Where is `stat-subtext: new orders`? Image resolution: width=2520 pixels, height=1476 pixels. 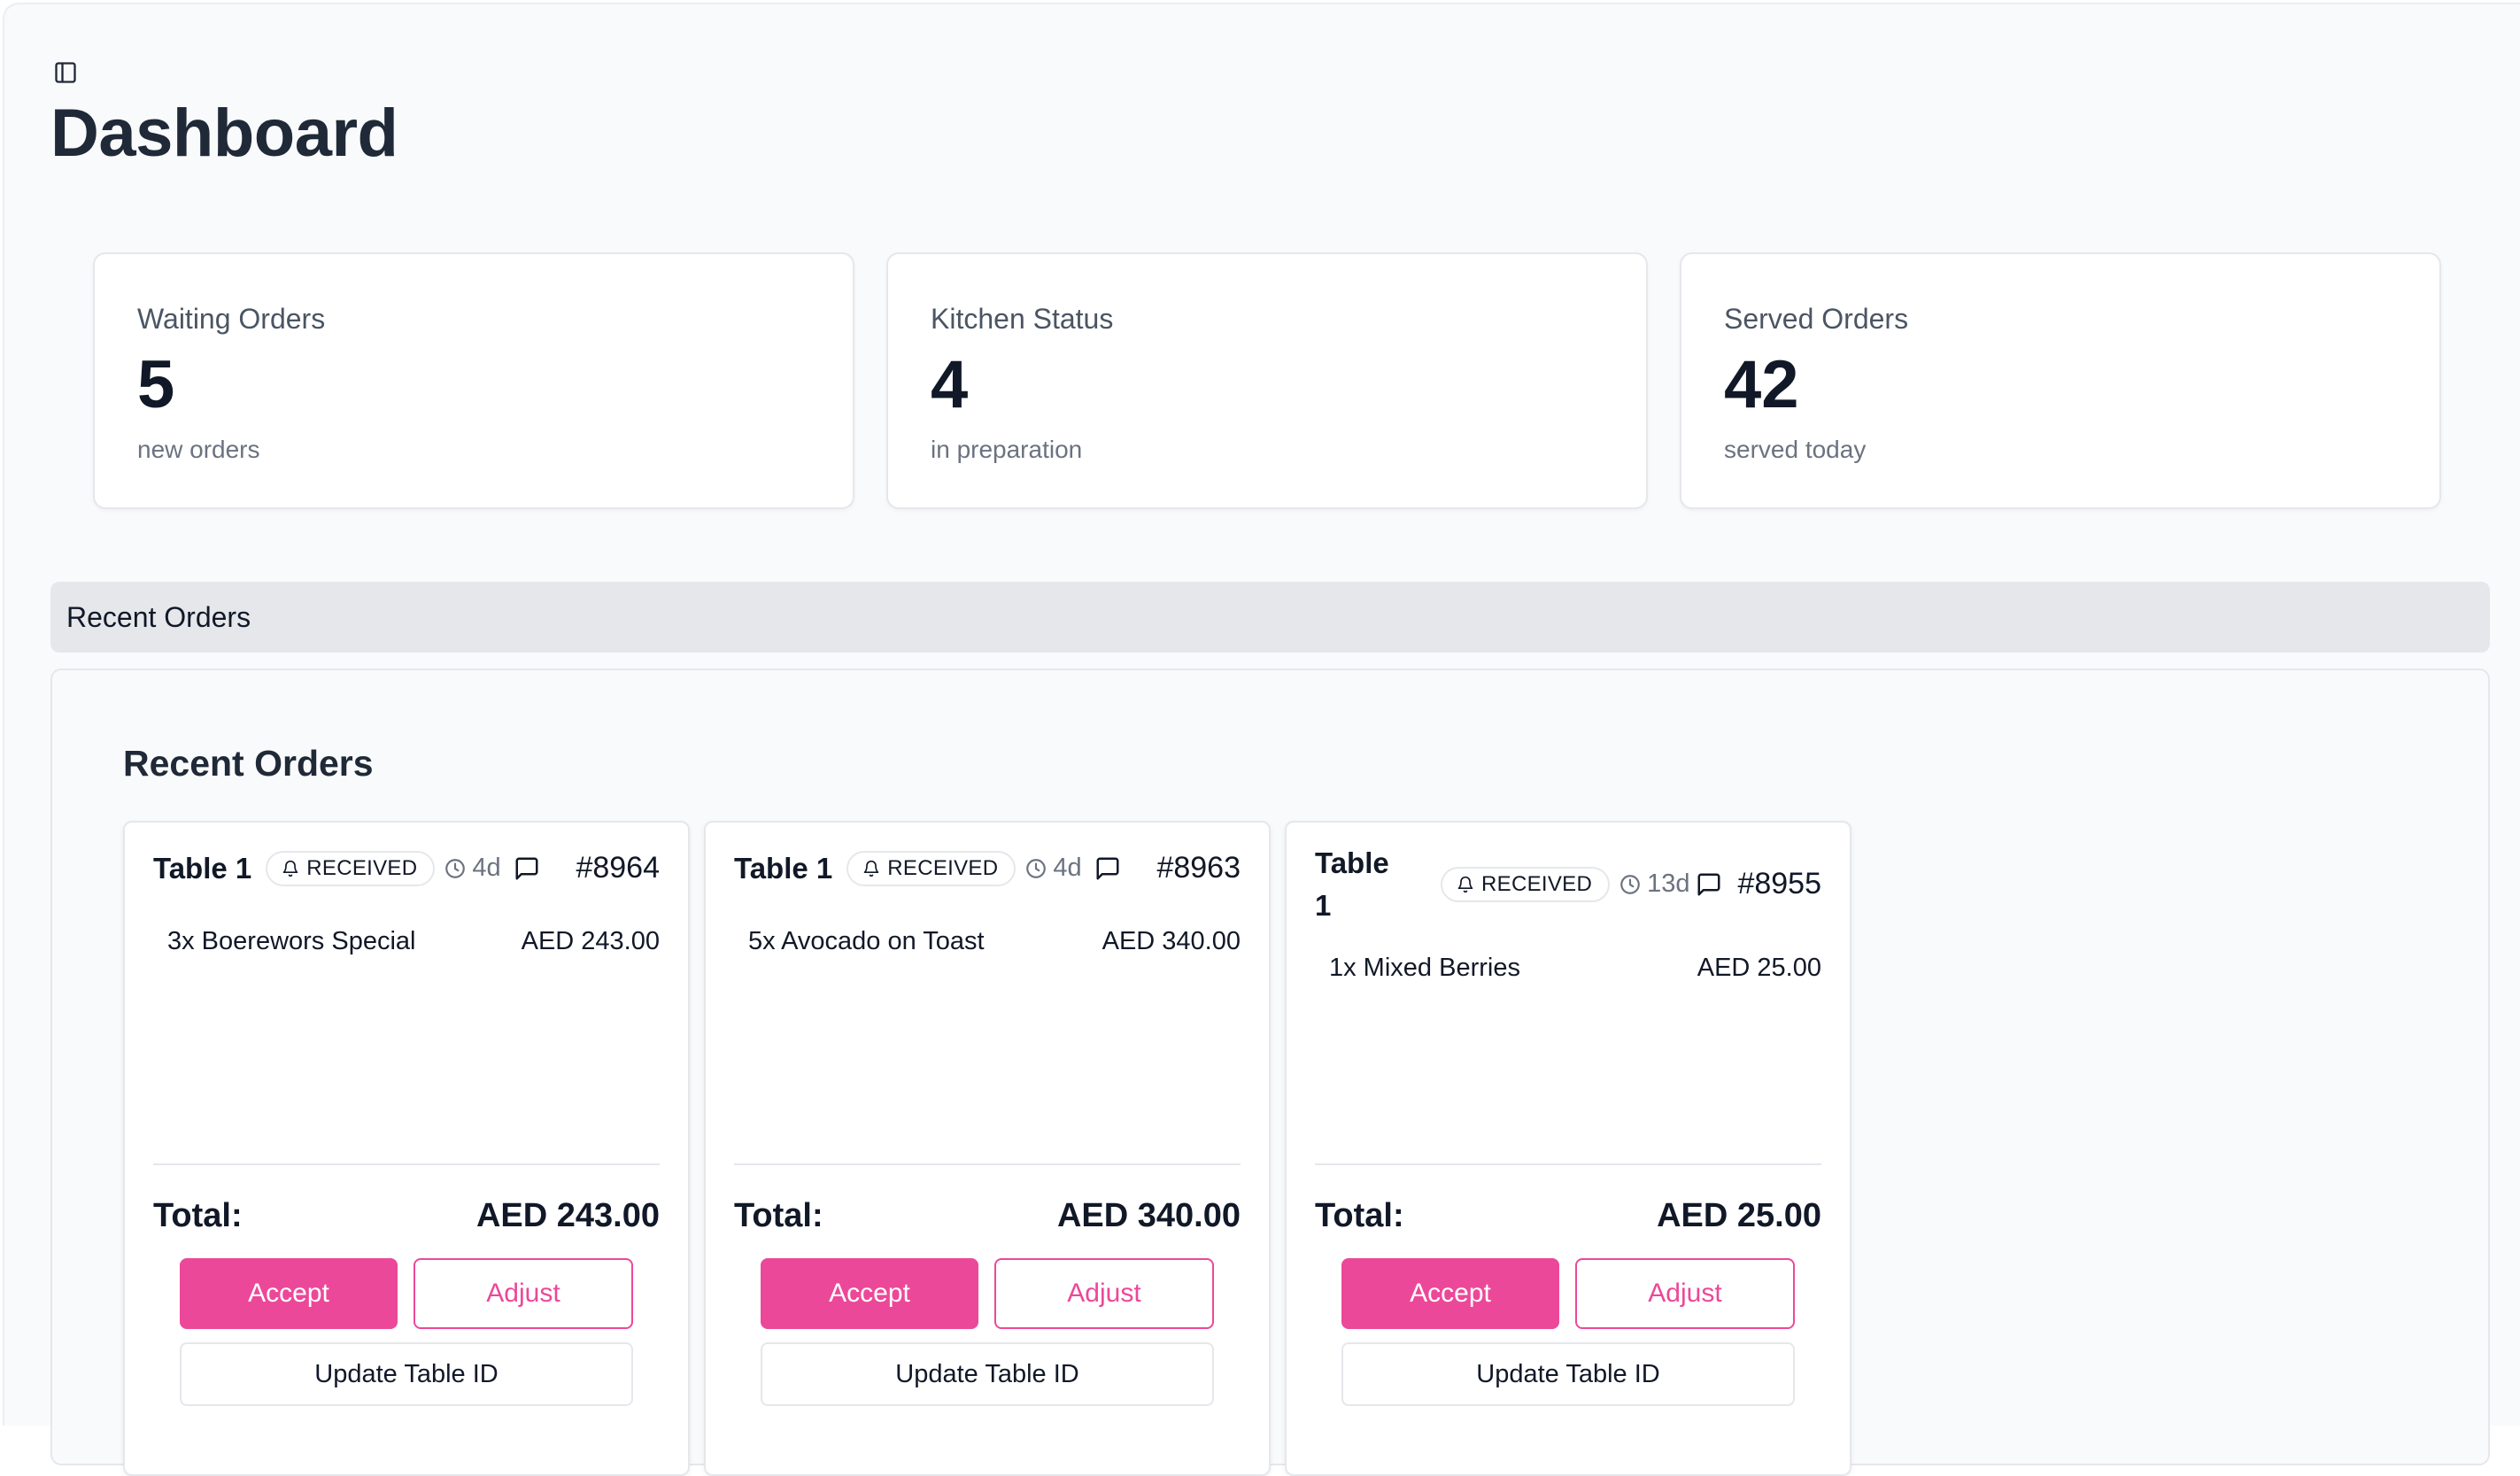
stat-subtext: new orders is located at coordinates (198, 450).